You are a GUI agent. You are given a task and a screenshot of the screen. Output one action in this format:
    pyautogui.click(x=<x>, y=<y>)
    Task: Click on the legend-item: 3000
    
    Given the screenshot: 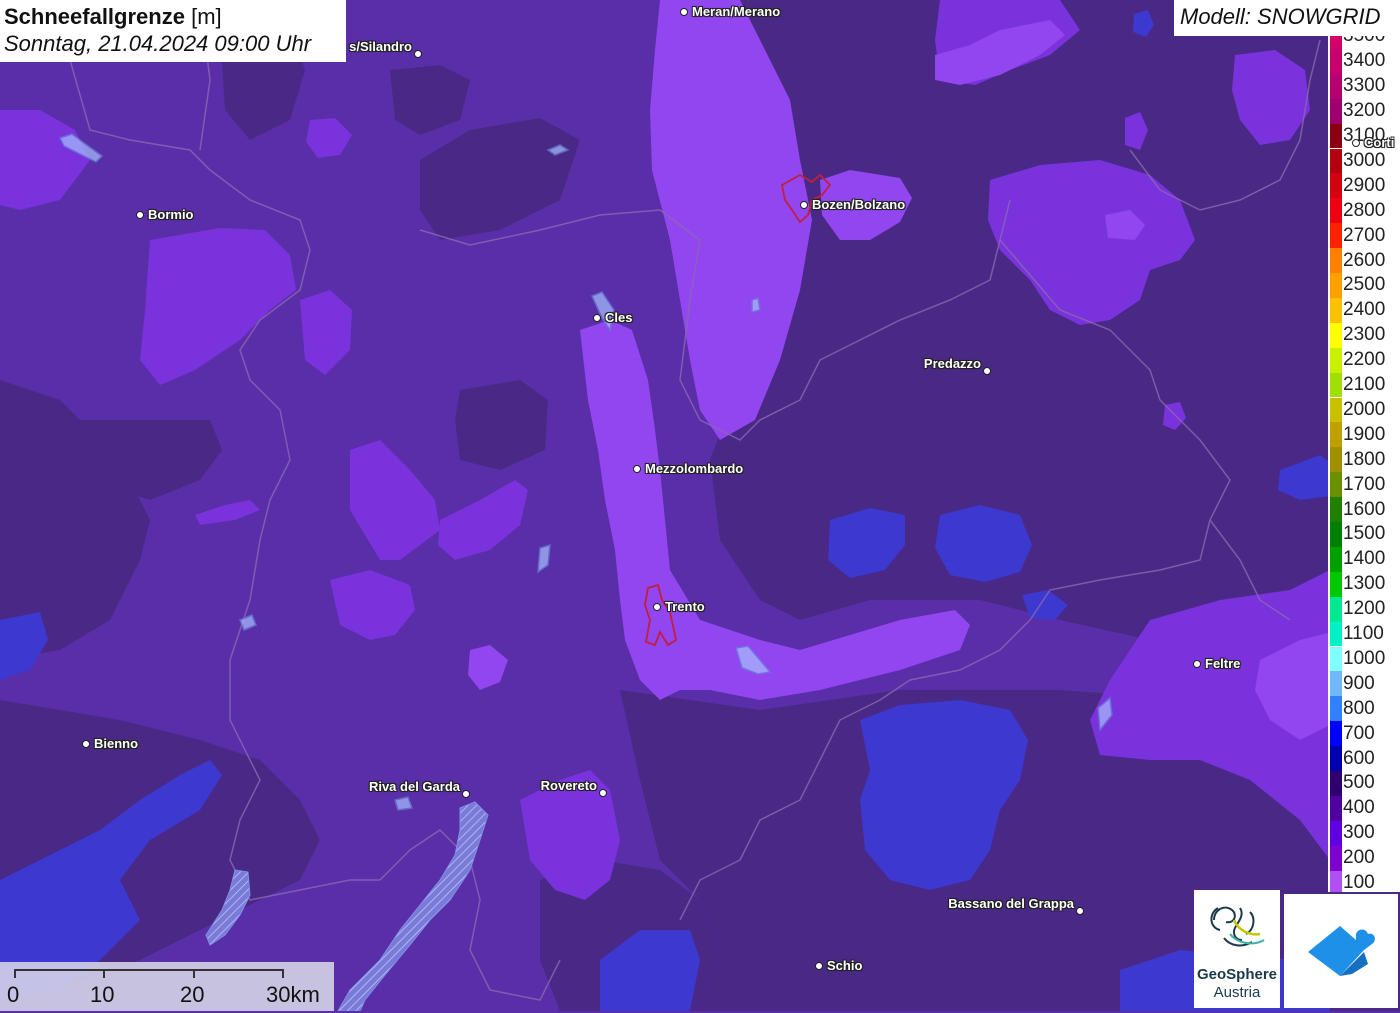 What is the action you would take?
    pyautogui.click(x=1364, y=161)
    